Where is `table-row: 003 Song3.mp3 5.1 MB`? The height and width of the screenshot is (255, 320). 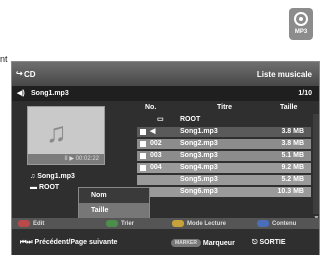 table-row: 003 Song3.mp3 5.1 MB is located at coordinates (224, 156).